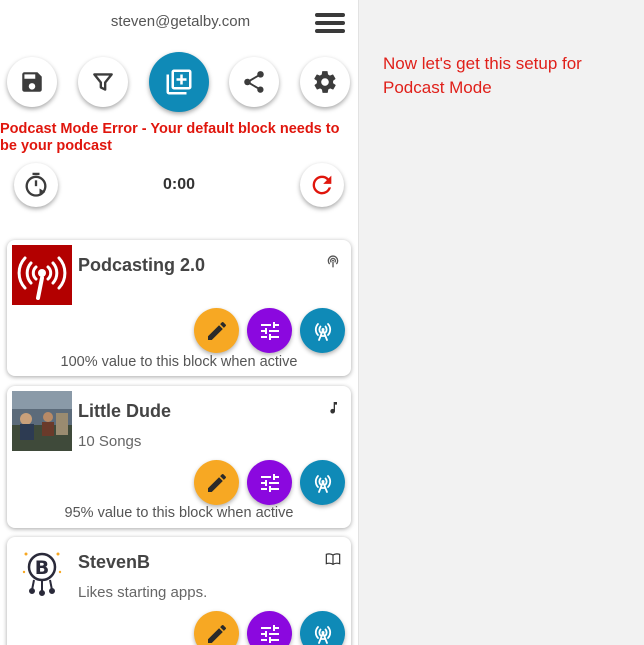  I want to click on filter-button, so click(103, 82).